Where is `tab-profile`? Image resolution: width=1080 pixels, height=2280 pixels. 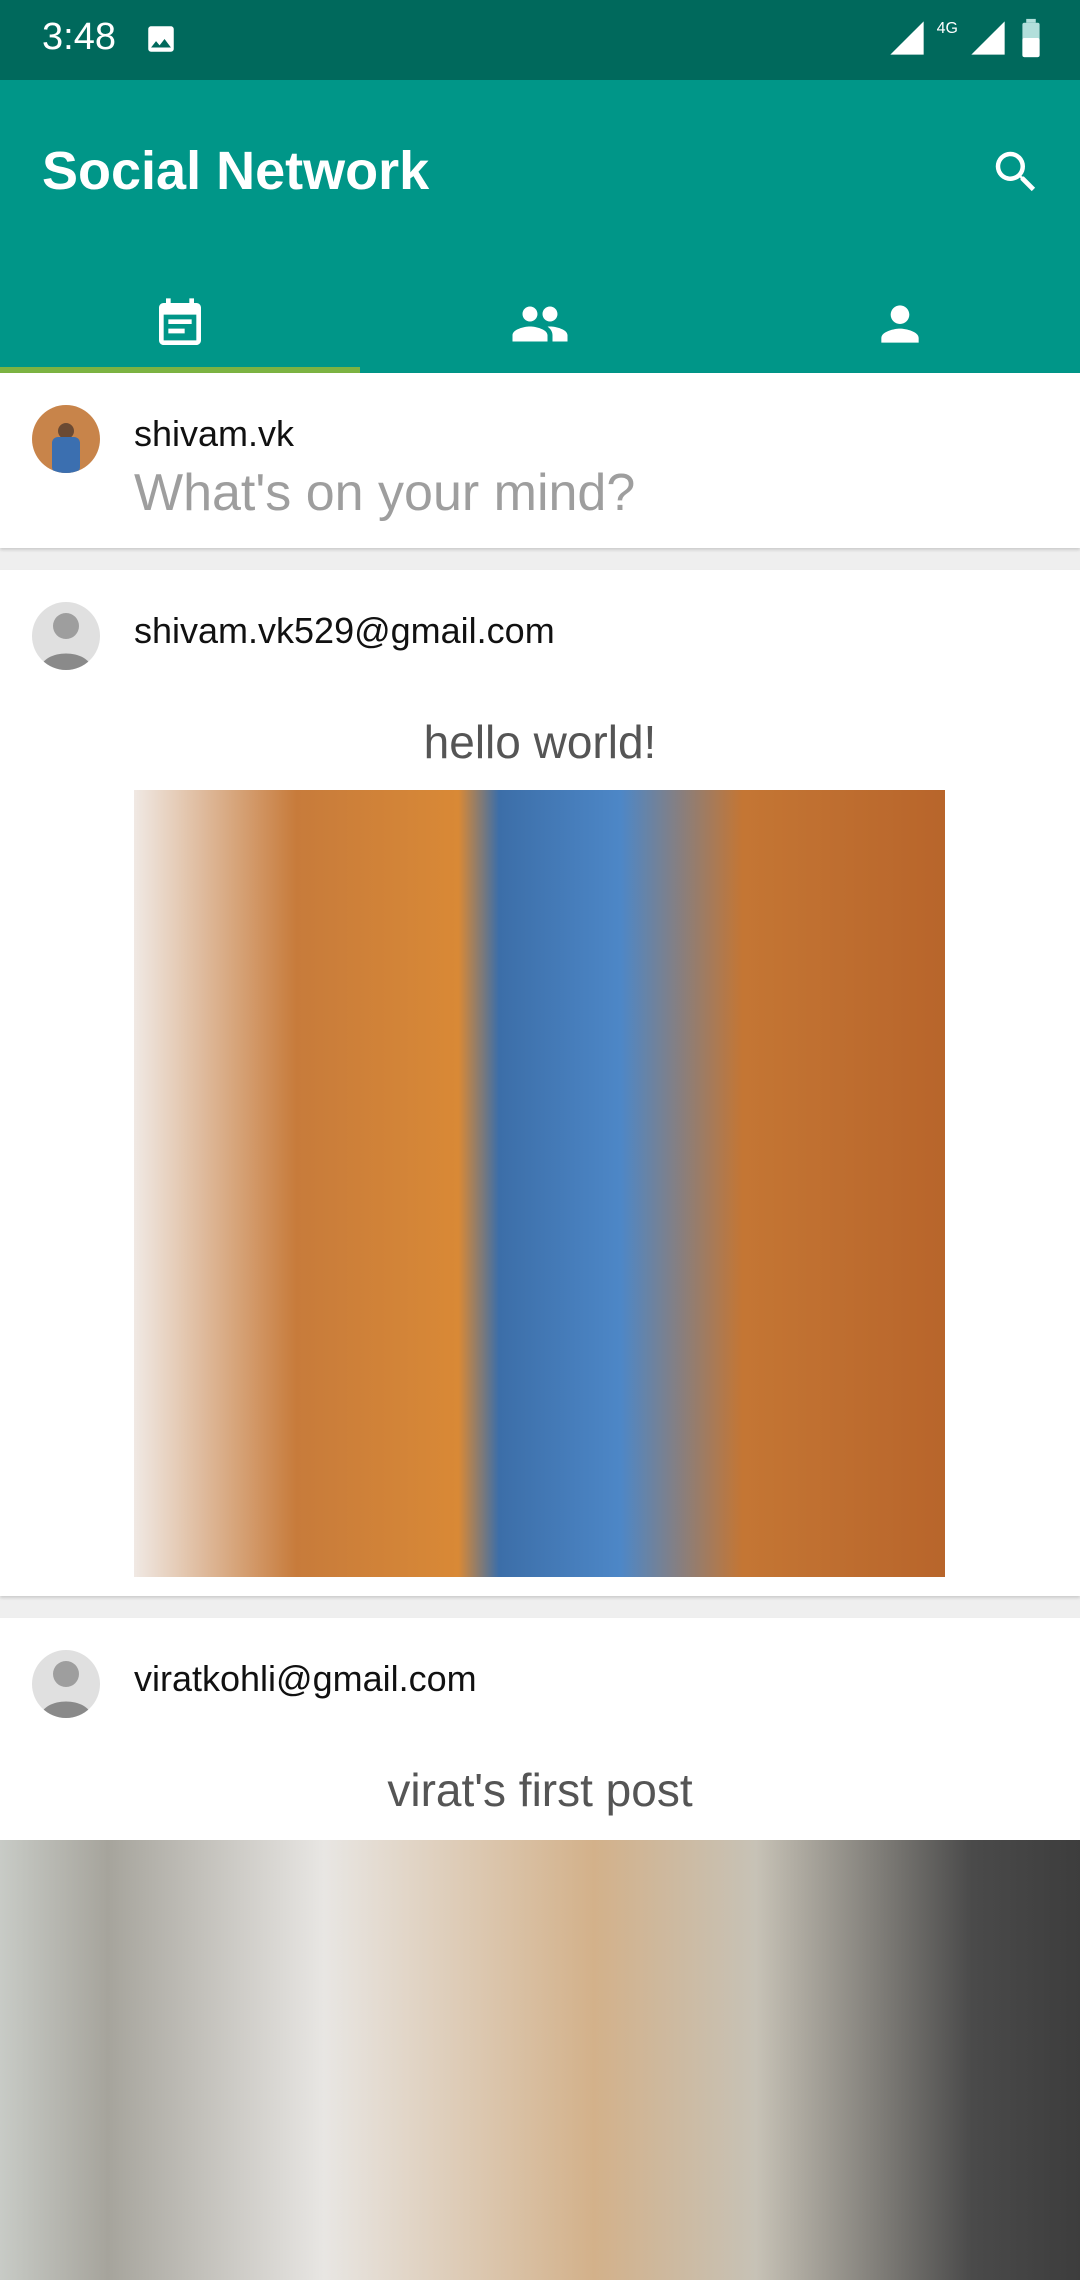
tab-profile is located at coordinates (900, 324).